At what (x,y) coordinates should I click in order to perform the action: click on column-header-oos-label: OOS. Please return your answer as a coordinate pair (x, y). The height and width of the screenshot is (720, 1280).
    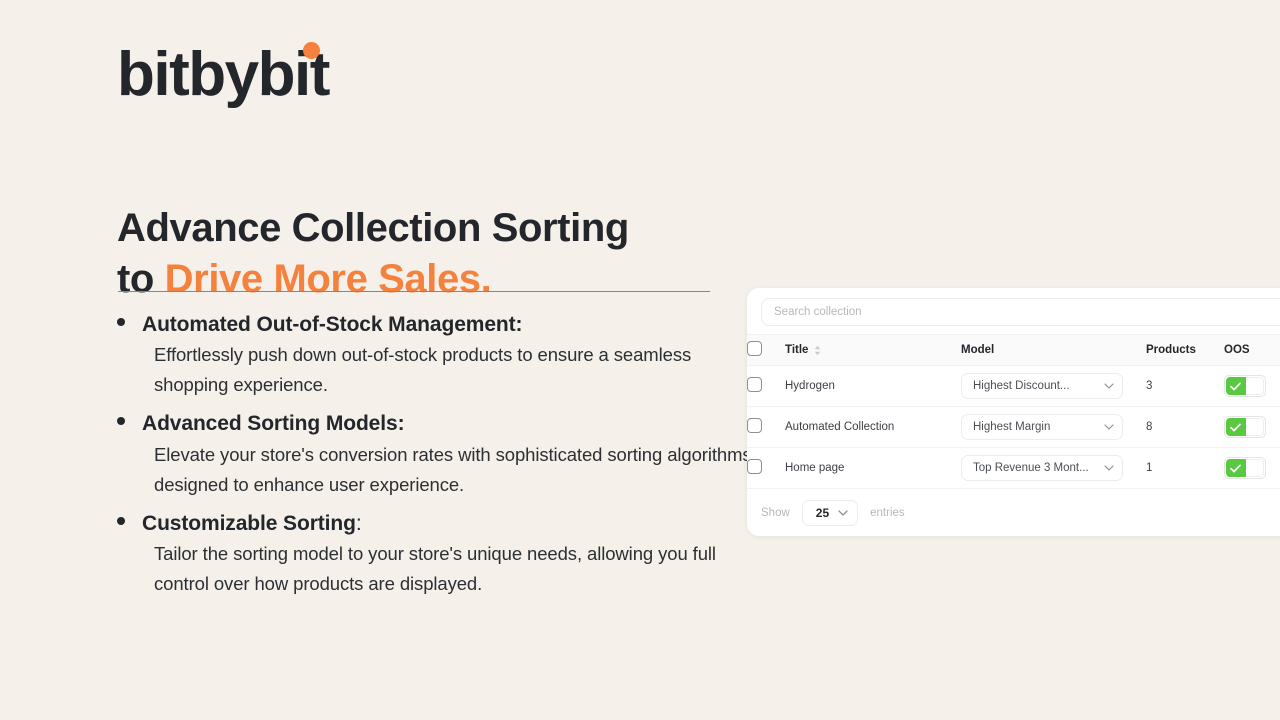
    Looking at the image, I should click on (1237, 350).